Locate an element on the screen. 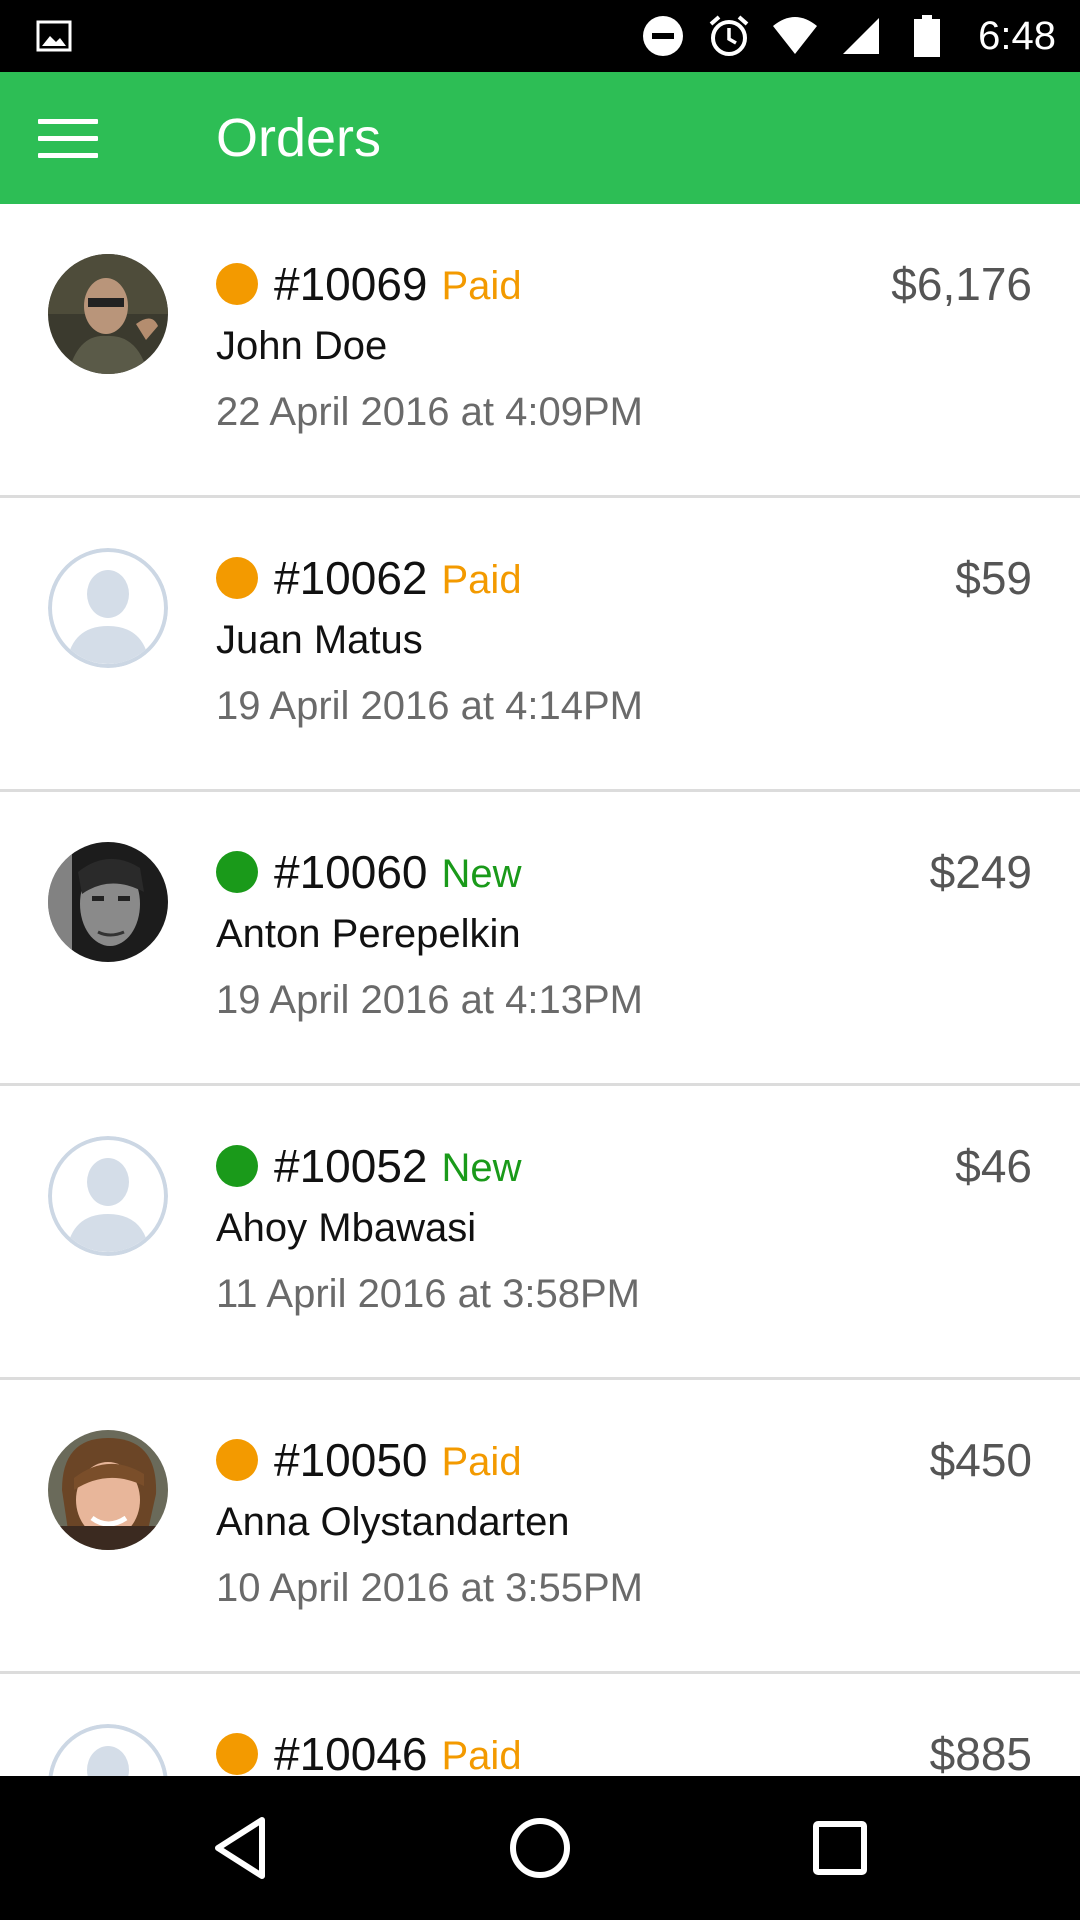  image-icon is located at coordinates (54, 36).